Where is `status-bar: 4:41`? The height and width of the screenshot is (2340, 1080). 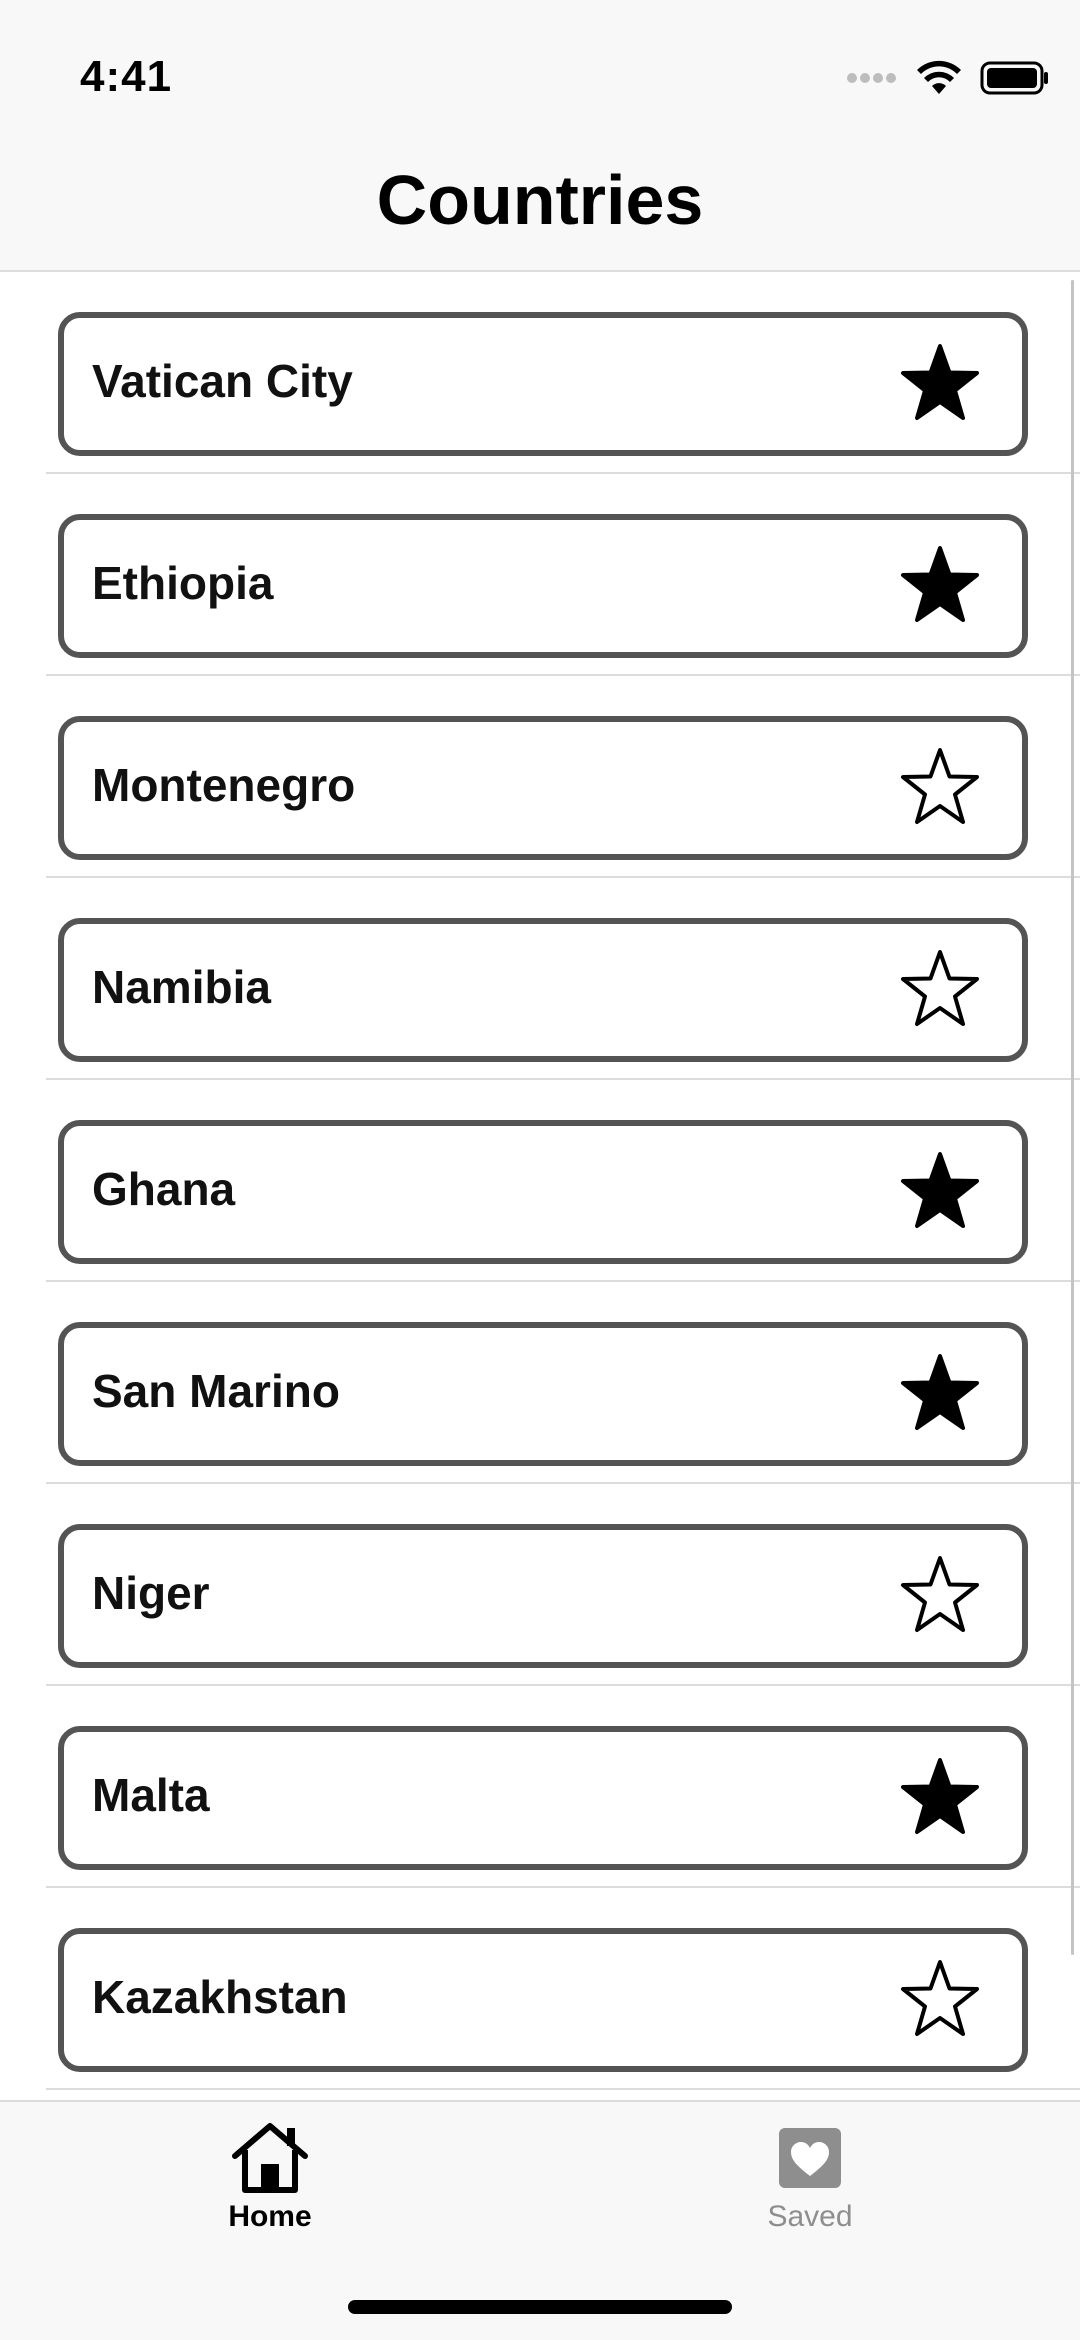 status-bar: 4:41 is located at coordinates (540, 75).